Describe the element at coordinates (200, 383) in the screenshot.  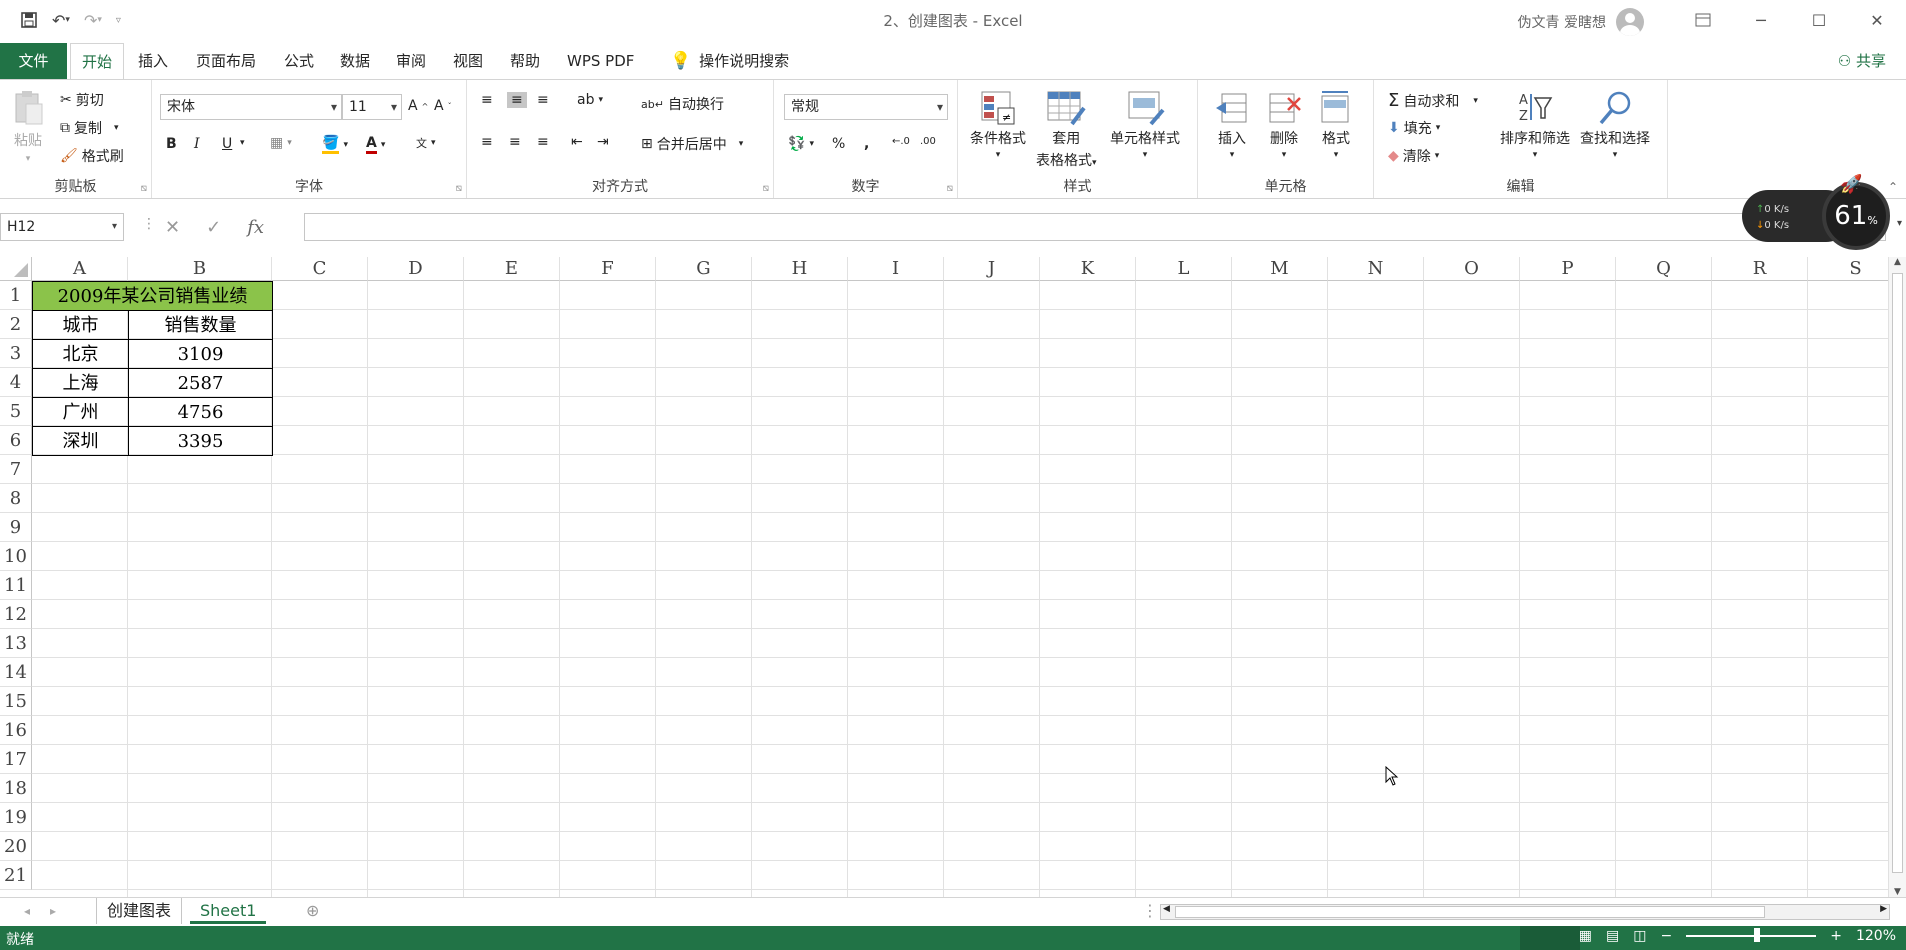
I see `cell: 2587` at that location.